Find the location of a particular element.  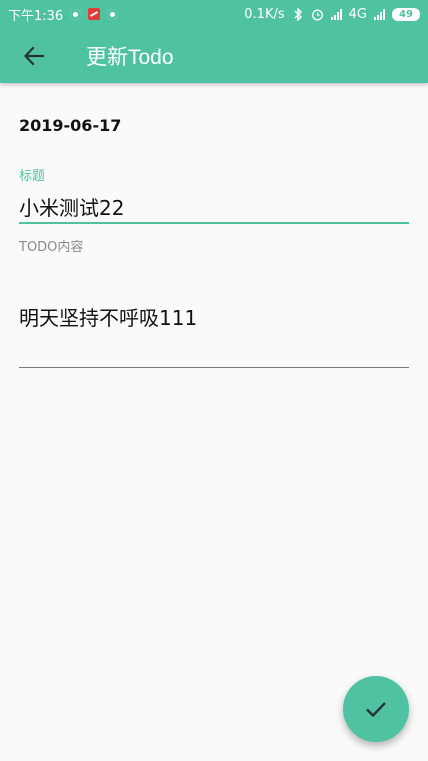

content-input: 明天坚持不呼吸111 is located at coordinates (214, 332).